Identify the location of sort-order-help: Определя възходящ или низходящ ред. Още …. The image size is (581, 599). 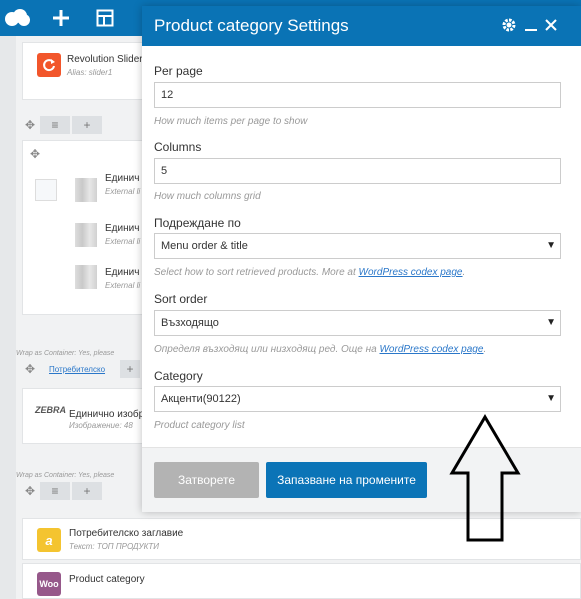
(320, 349).